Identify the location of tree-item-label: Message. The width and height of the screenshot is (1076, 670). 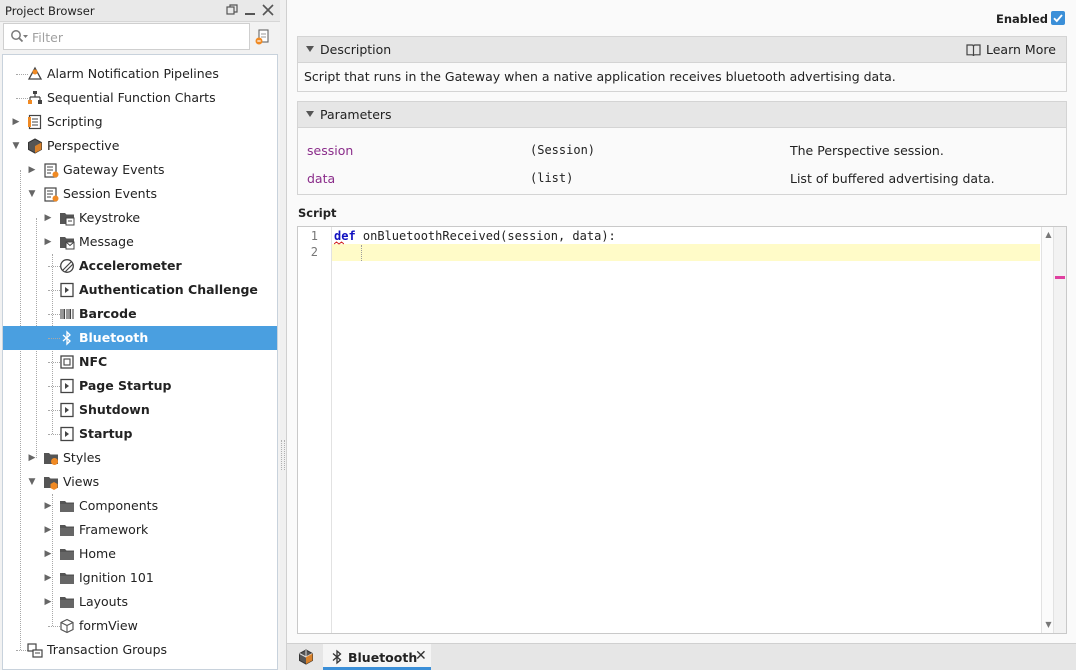
(106, 241).